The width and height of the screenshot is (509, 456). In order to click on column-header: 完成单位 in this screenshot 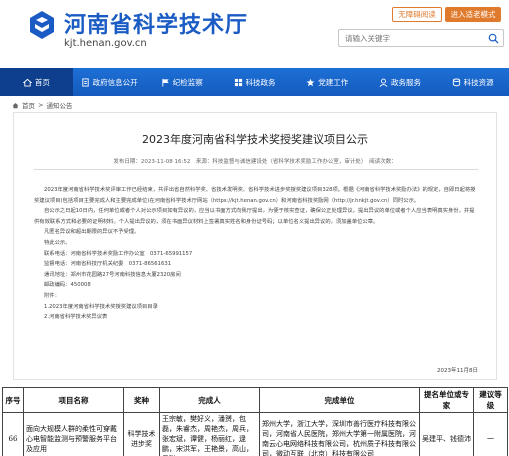, I will do `click(339, 400)`.